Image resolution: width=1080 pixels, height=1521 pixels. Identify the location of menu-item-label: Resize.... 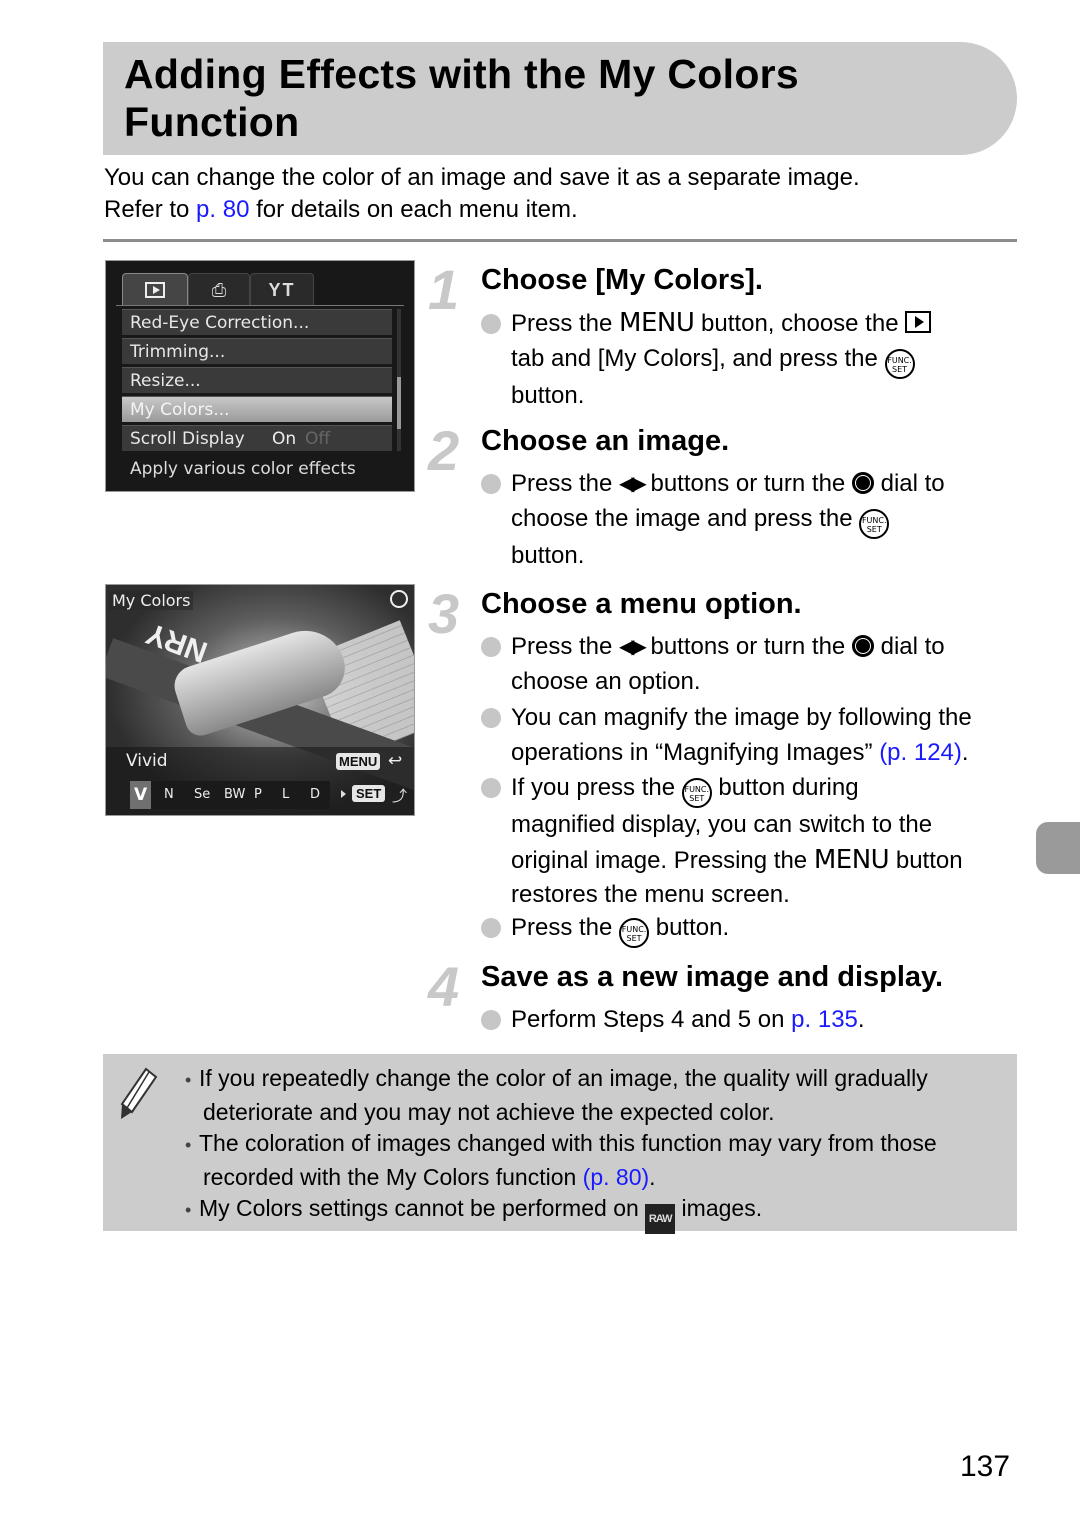
(165, 381).